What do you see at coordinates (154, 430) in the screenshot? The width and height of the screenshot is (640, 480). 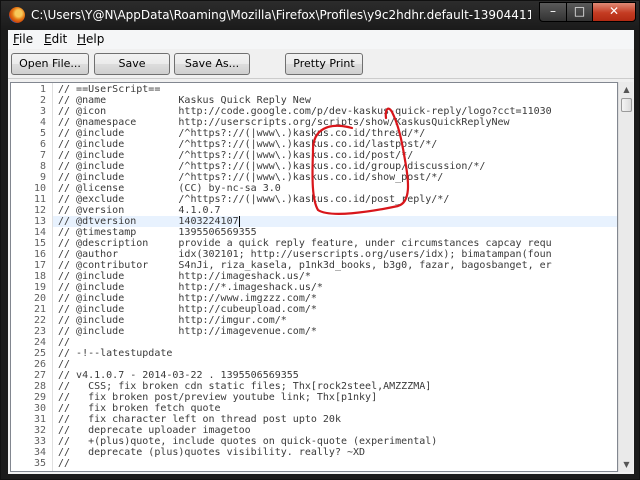 I see `code-line: // deprecate uploader imagetoo` at bounding box center [154, 430].